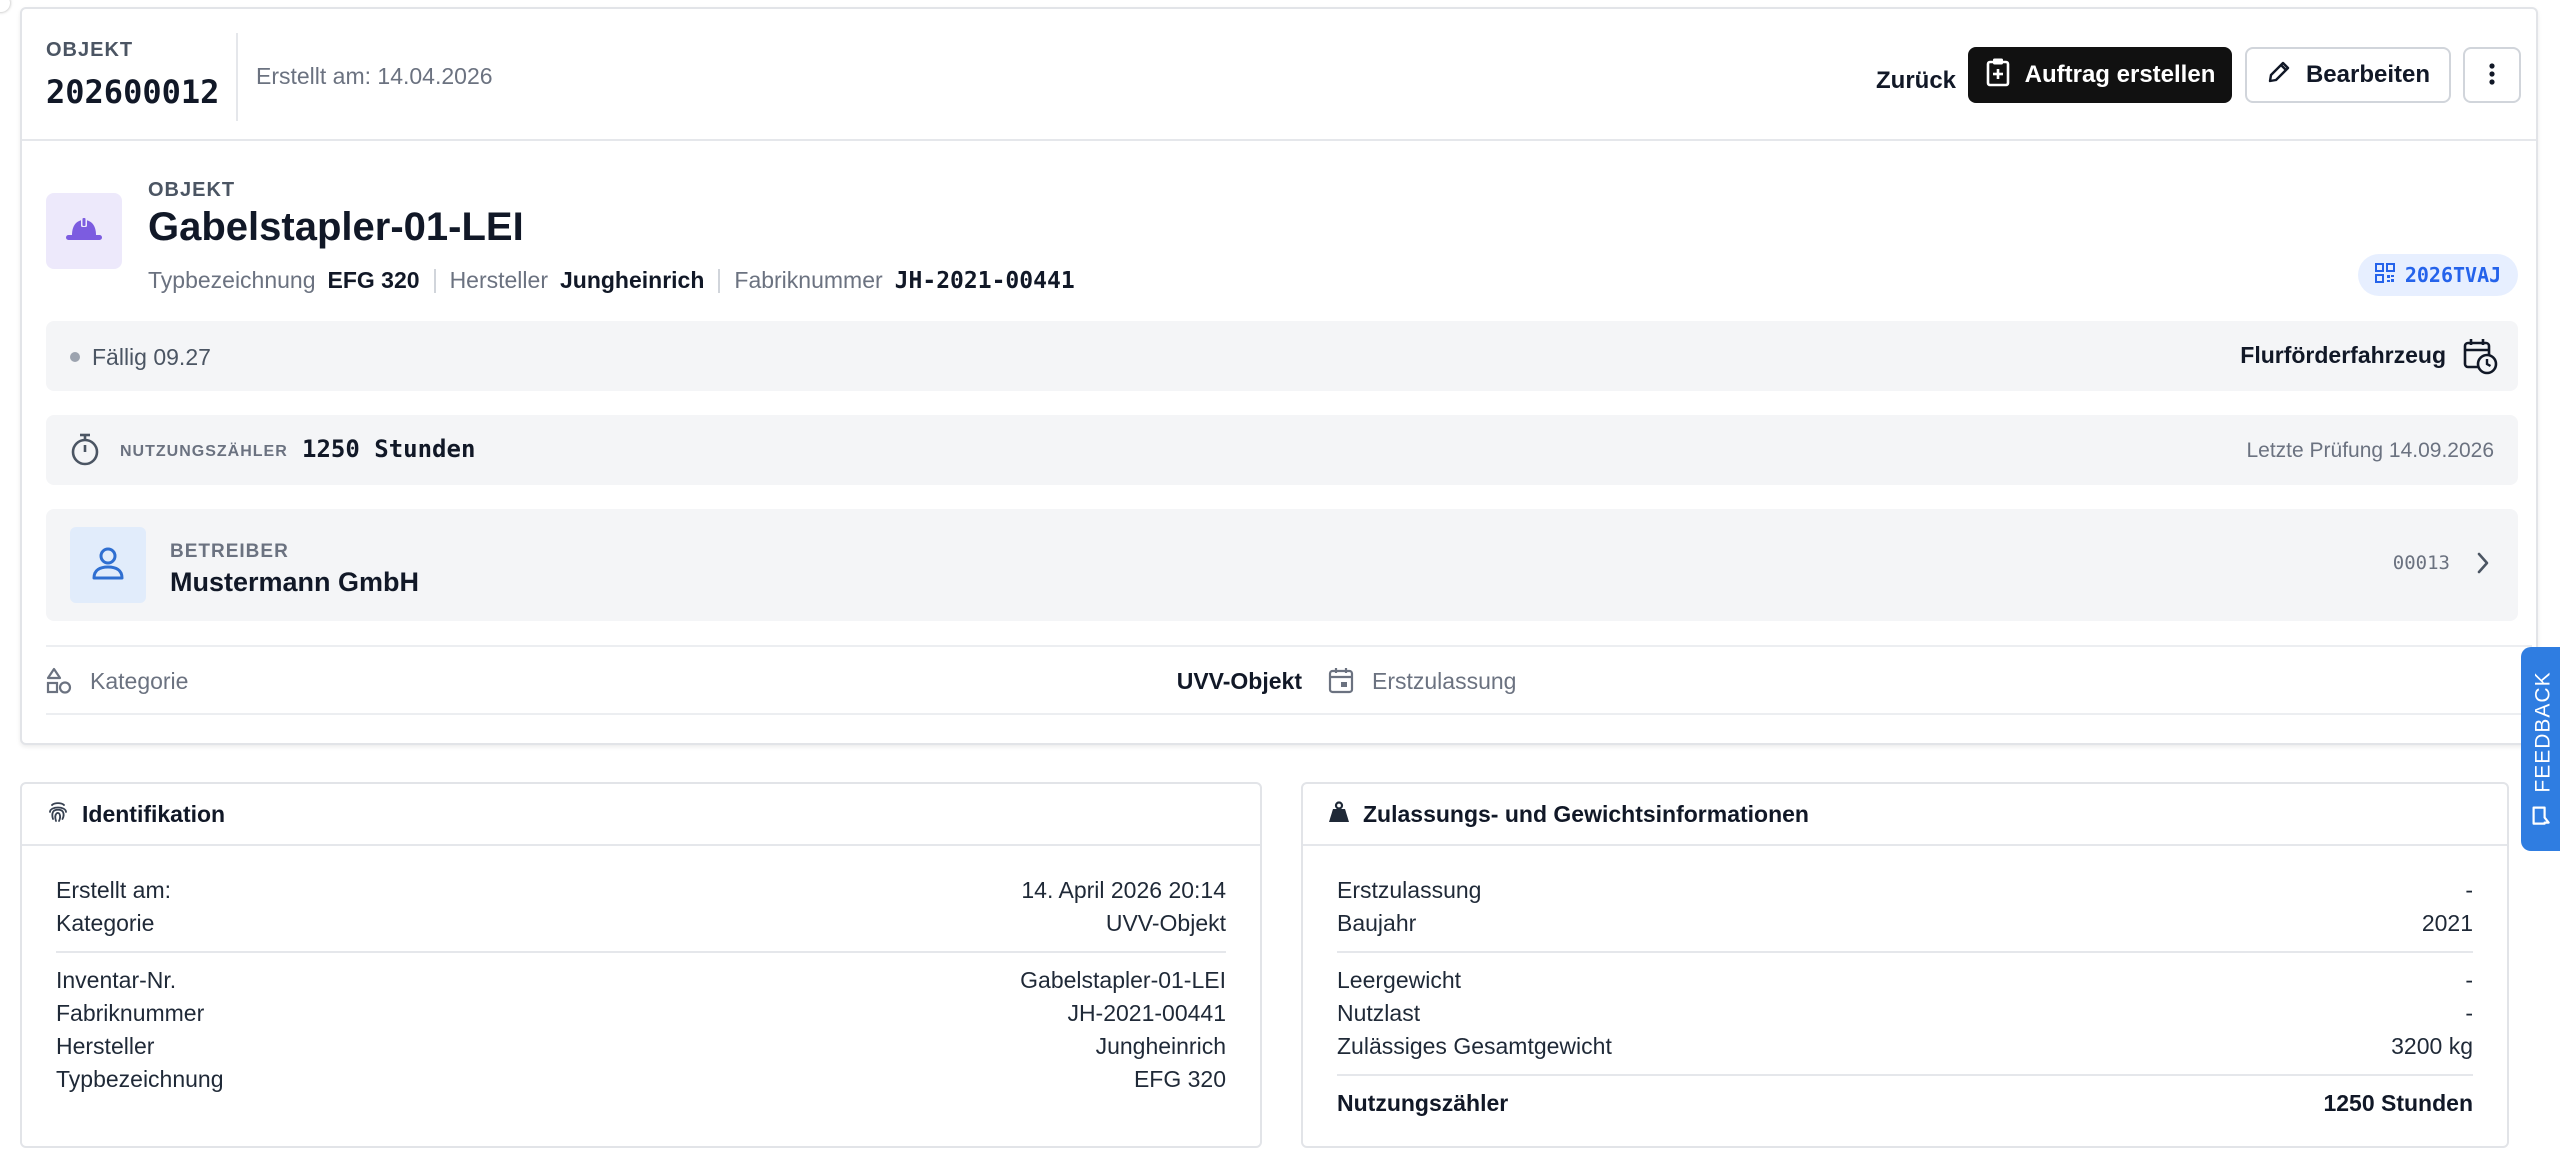  Describe the element at coordinates (204, 451) in the screenshot. I see `usage-counter-label: NUTZUNGSZÄHLER` at that location.